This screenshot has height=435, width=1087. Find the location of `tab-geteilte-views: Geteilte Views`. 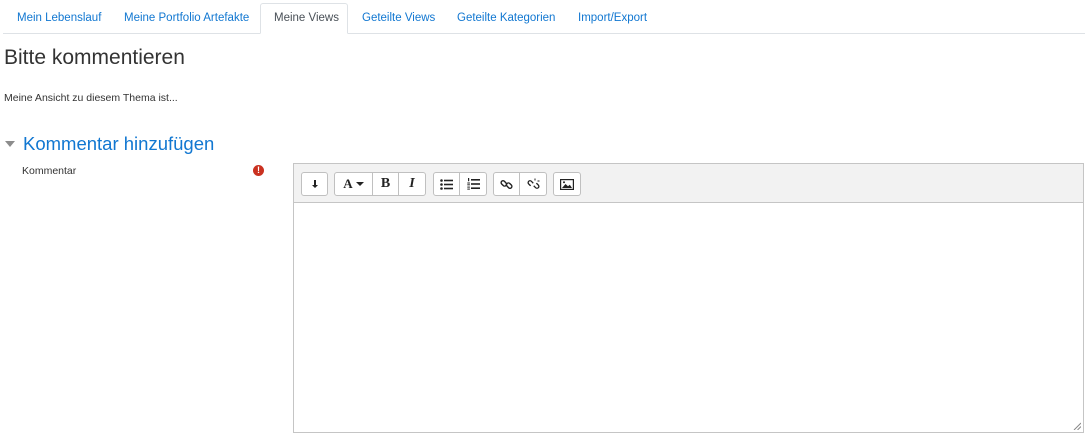

tab-geteilte-views: Geteilte Views is located at coordinates (398, 17).